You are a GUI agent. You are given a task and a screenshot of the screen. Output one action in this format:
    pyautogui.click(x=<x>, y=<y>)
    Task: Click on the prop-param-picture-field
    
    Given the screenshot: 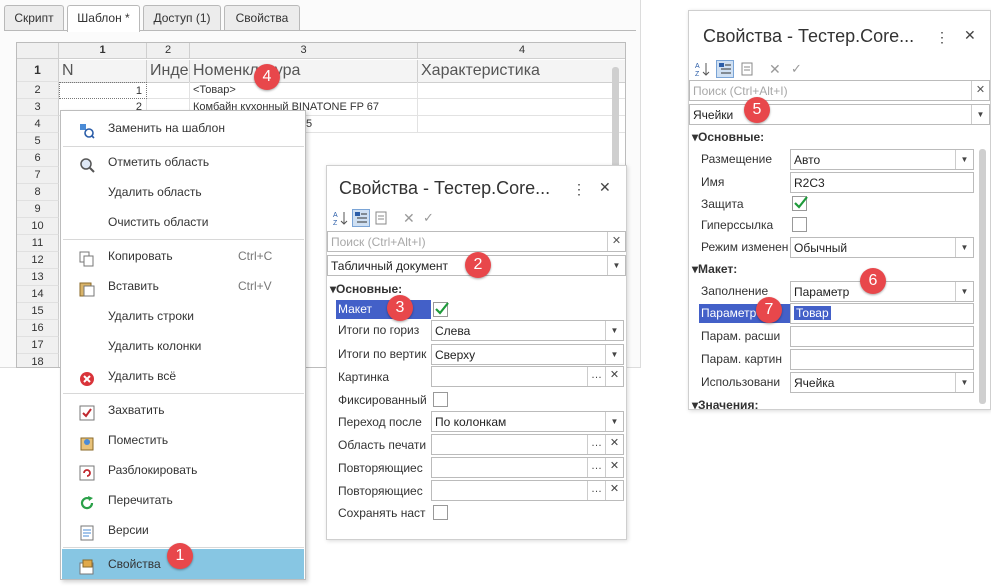 What is the action you would take?
    pyautogui.click(x=882, y=359)
    